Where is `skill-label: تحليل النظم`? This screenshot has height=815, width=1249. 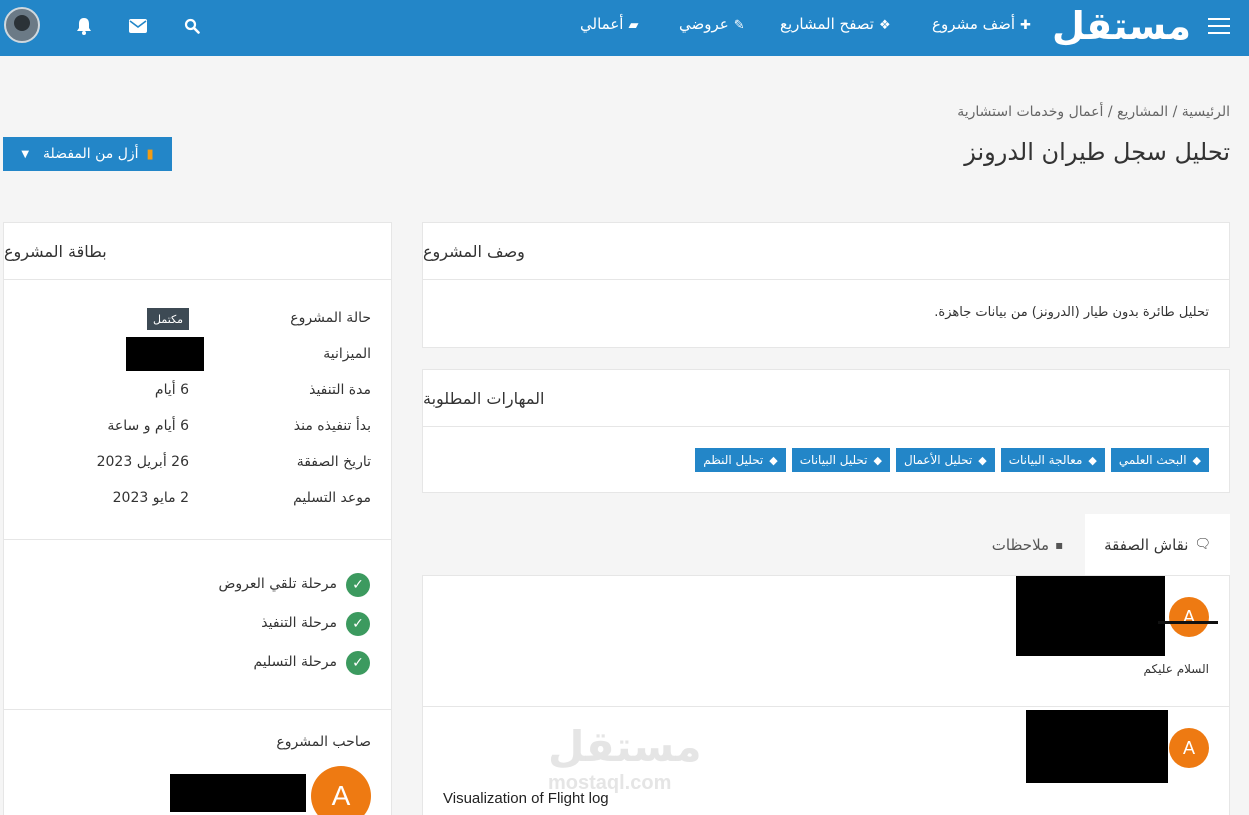
skill-label: تحليل النظم is located at coordinates (733, 460).